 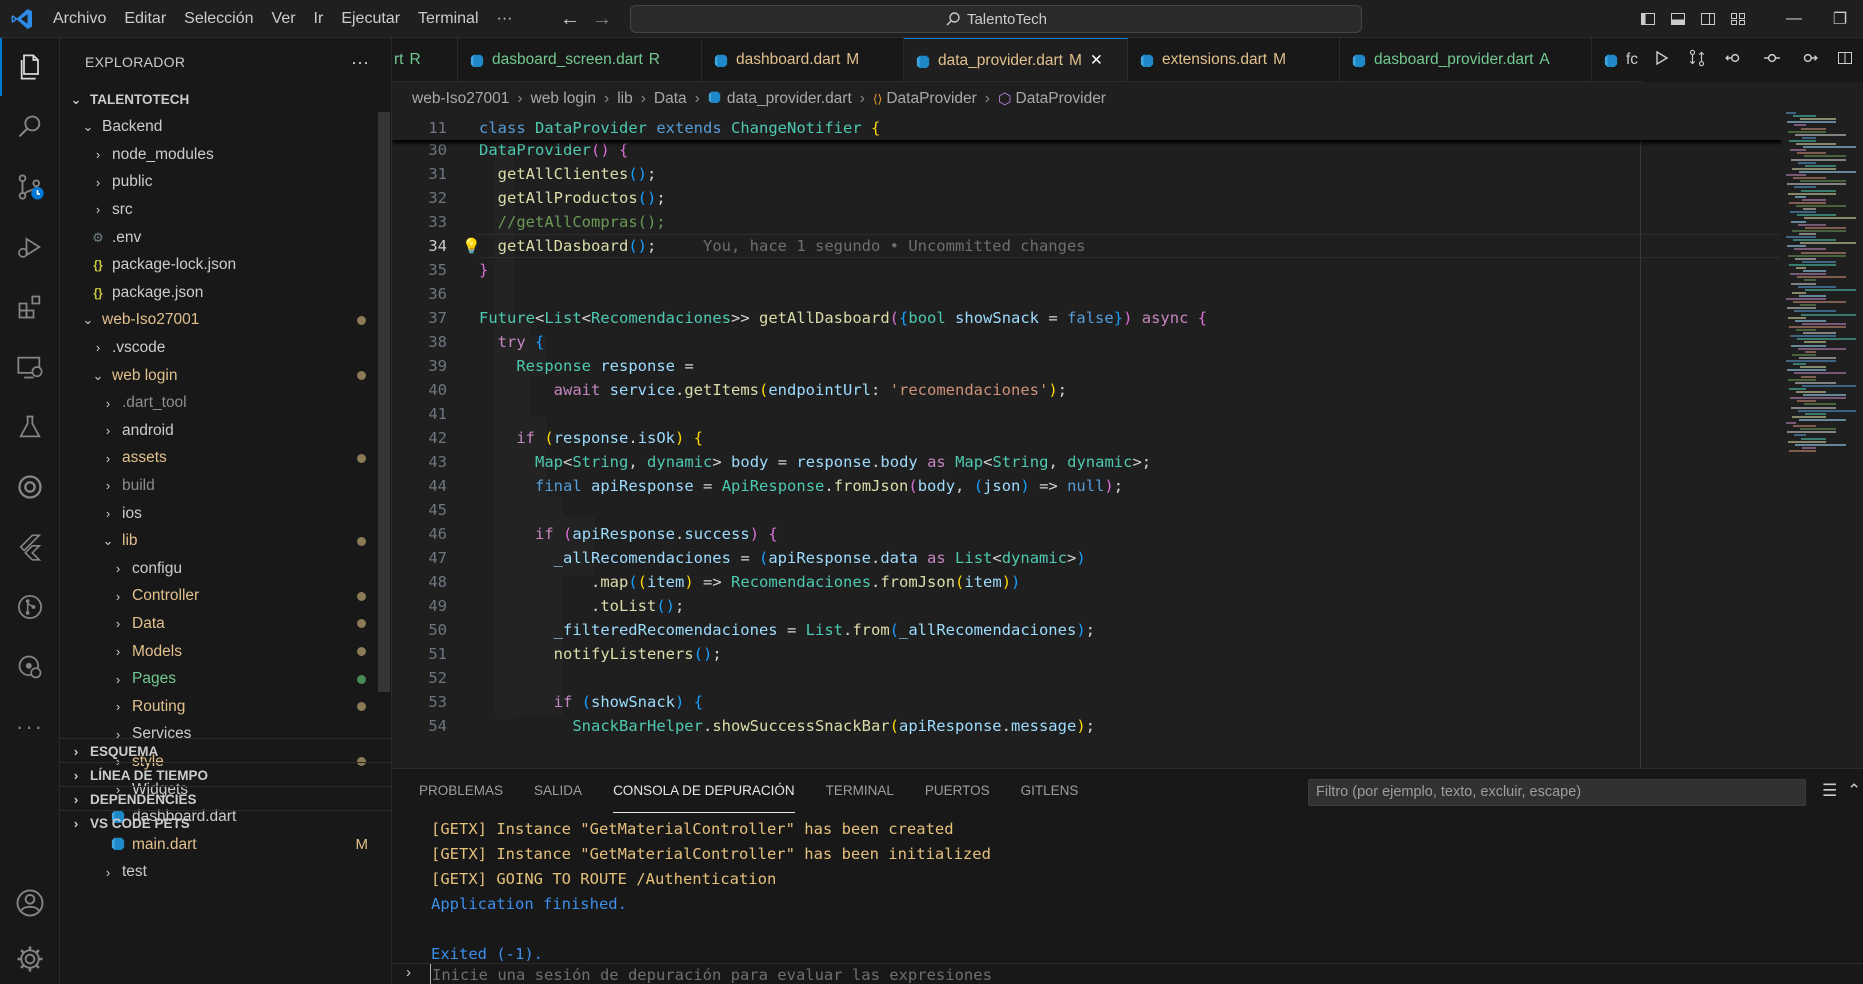 What do you see at coordinates (448, 19) in the screenshot?
I see `menu-item: Terminal` at bounding box center [448, 19].